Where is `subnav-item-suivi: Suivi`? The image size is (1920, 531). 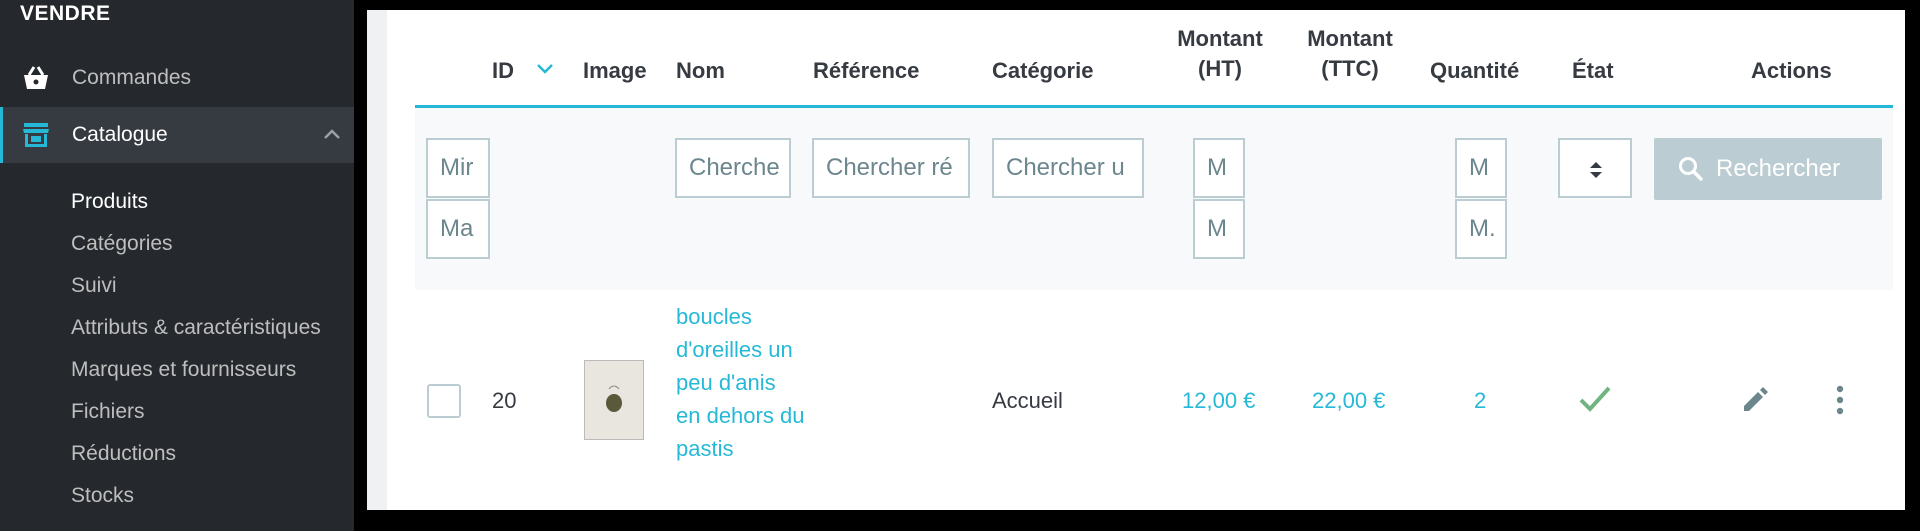 subnav-item-suivi: Suivi is located at coordinates (196, 293).